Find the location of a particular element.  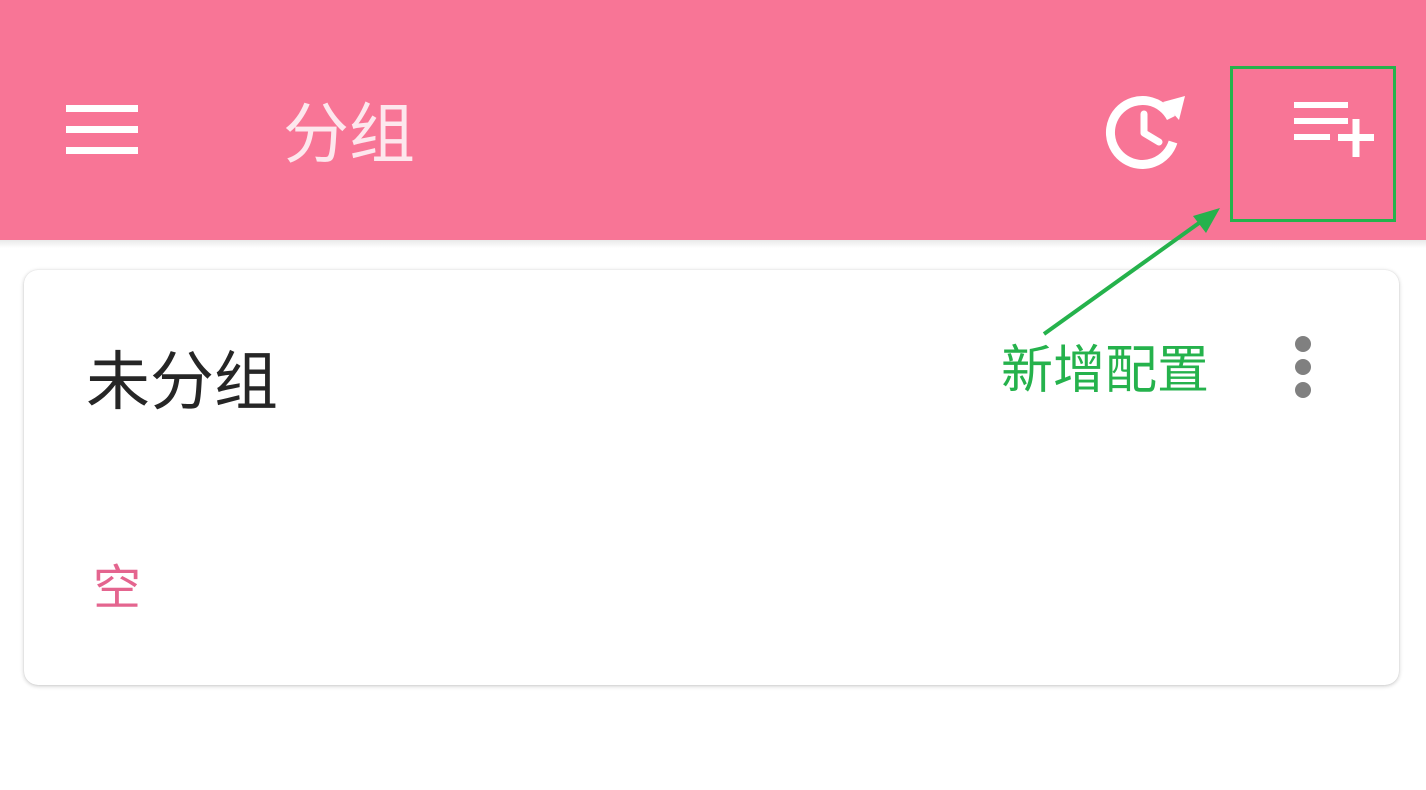

menu-button is located at coordinates (104, 130).